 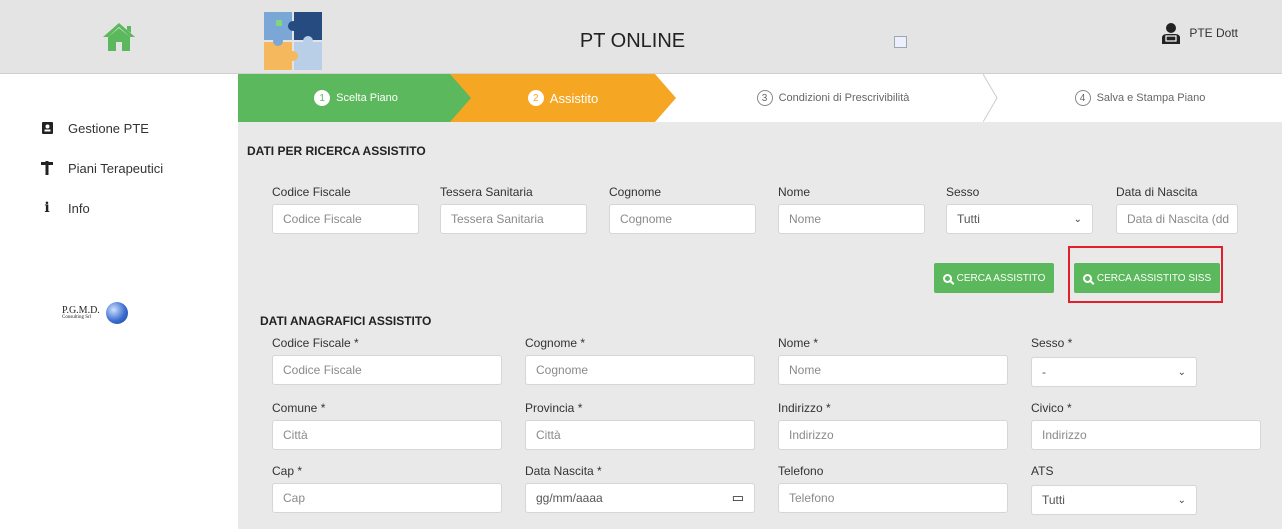 What do you see at coordinates (963, 192) in the screenshot?
I see `field-label: Sesso` at bounding box center [963, 192].